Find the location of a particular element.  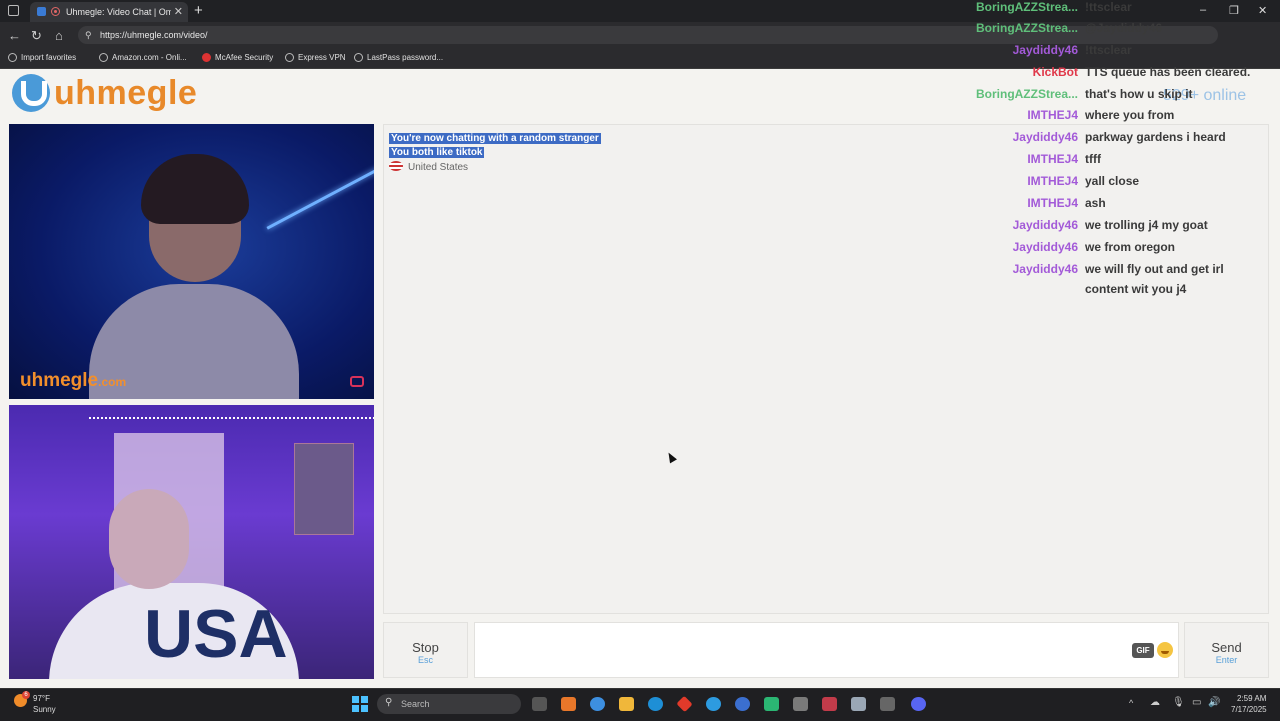

send-shortcut: Enter is located at coordinates (1226, 660).